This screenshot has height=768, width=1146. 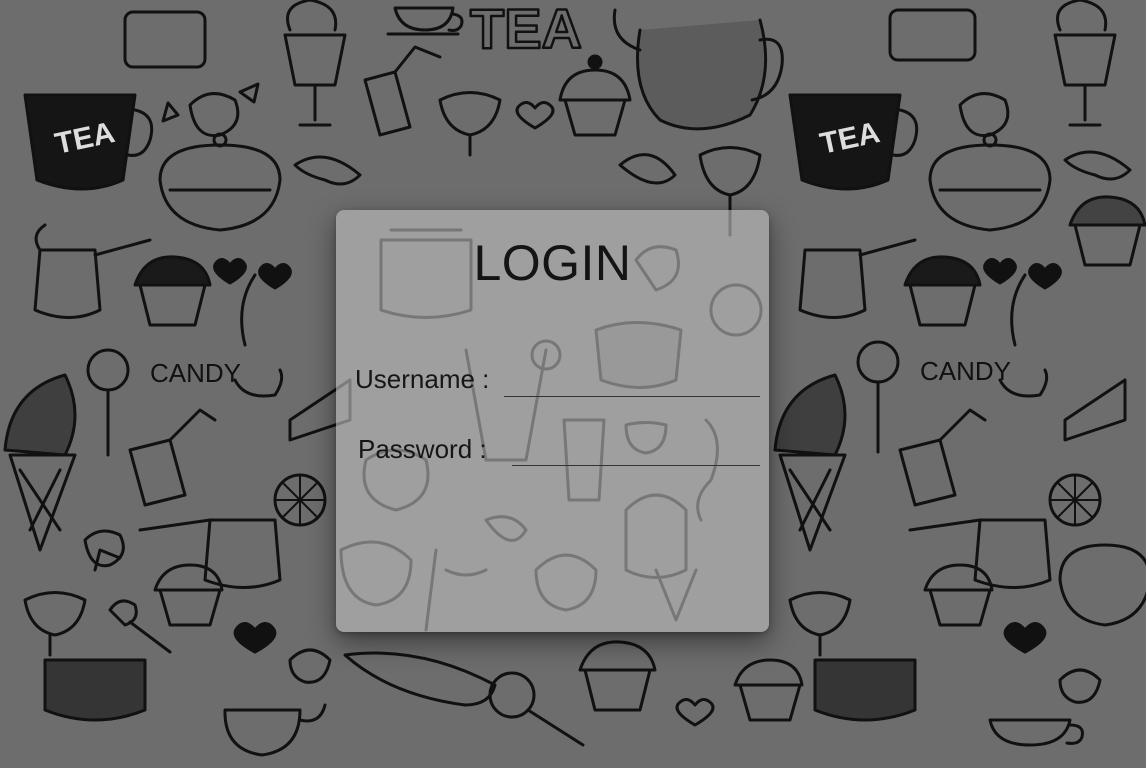 What do you see at coordinates (636, 450) in the screenshot?
I see `password-input` at bounding box center [636, 450].